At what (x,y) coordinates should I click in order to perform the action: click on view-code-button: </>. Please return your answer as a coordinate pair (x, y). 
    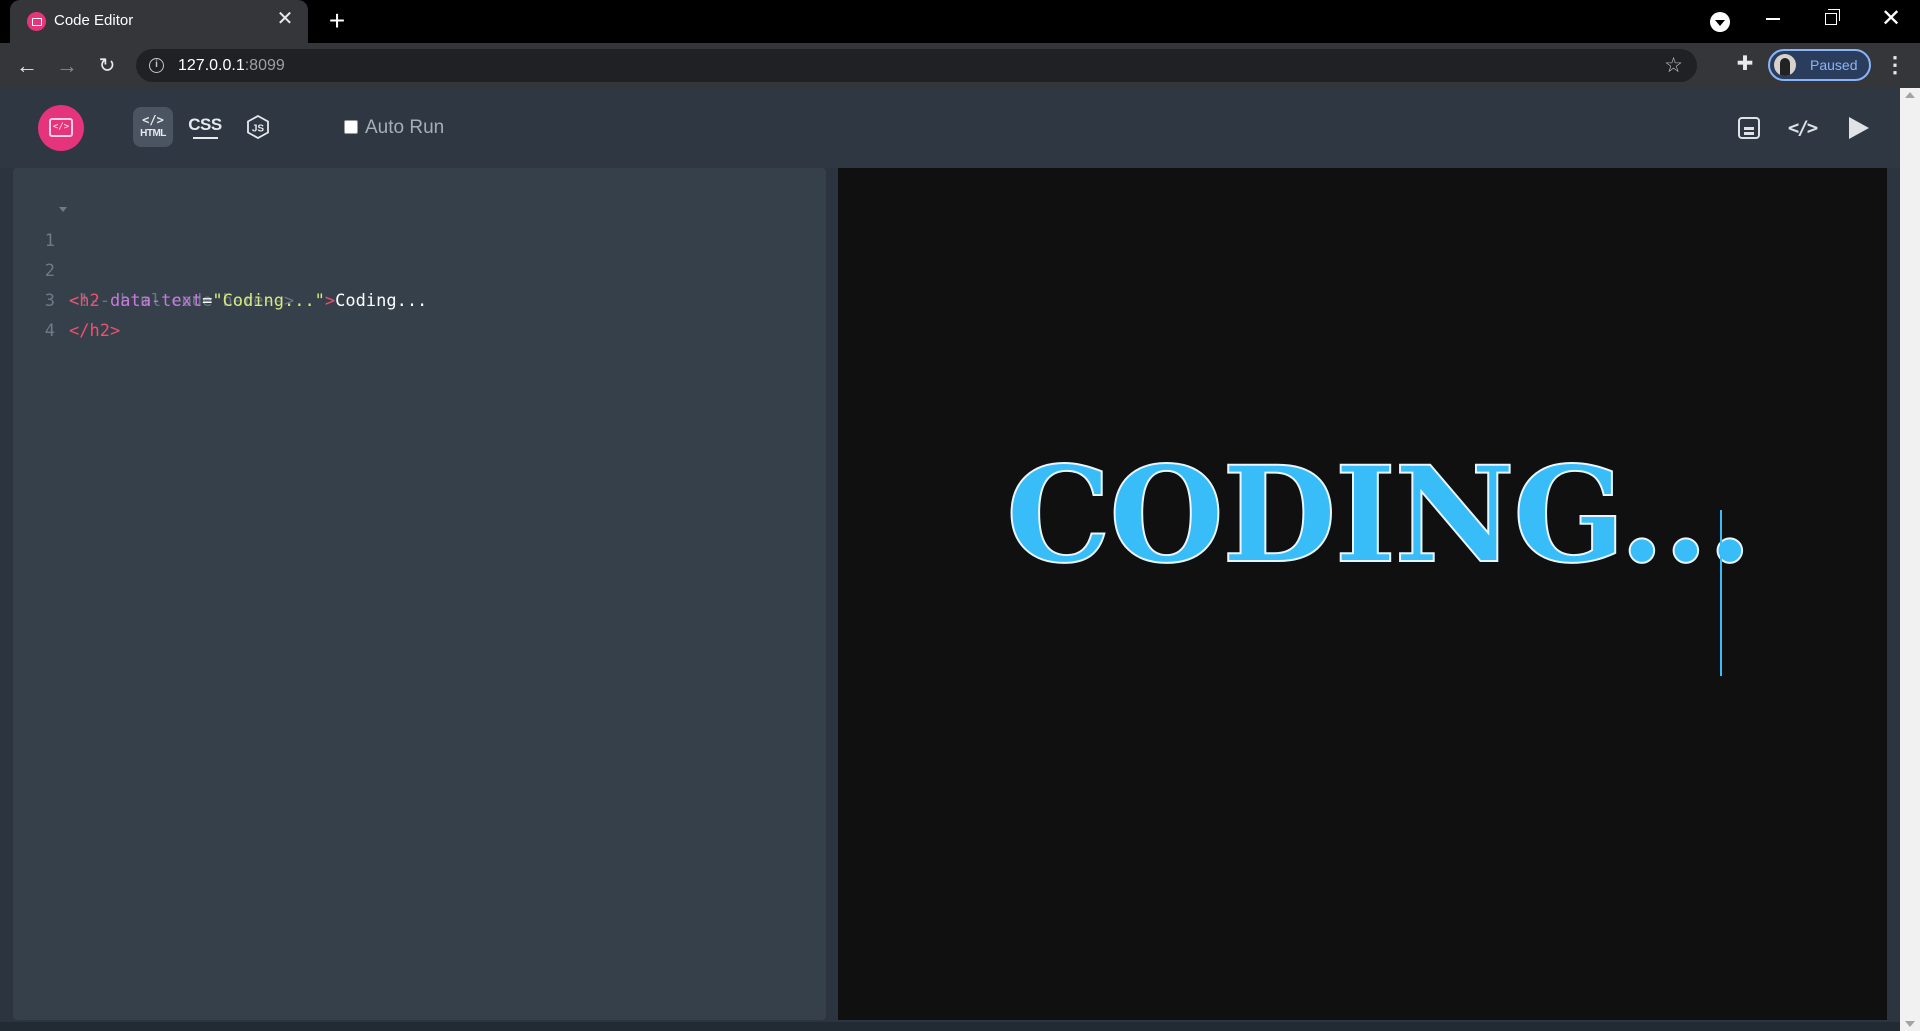
    Looking at the image, I should click on (1802, 128).